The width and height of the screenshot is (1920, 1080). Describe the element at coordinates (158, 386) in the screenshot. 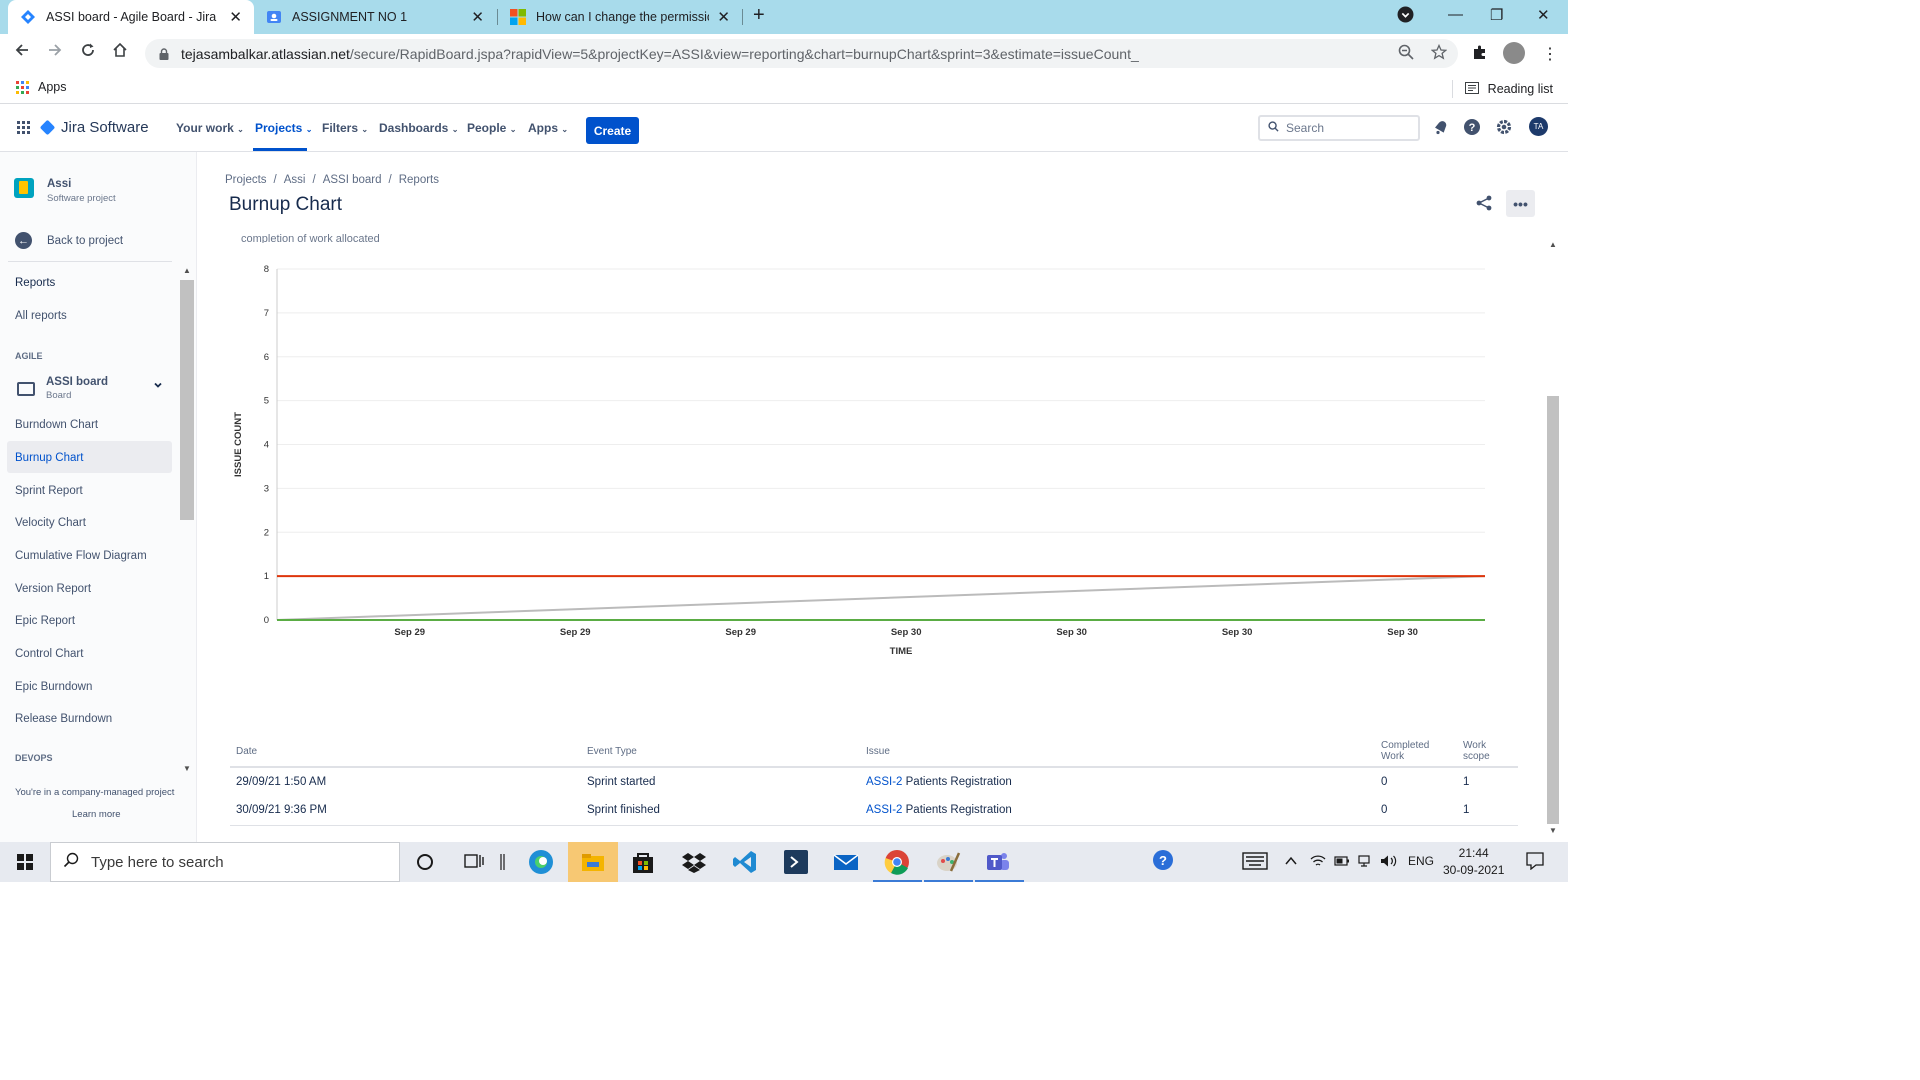

I see `chevron-down-icon` at that location.